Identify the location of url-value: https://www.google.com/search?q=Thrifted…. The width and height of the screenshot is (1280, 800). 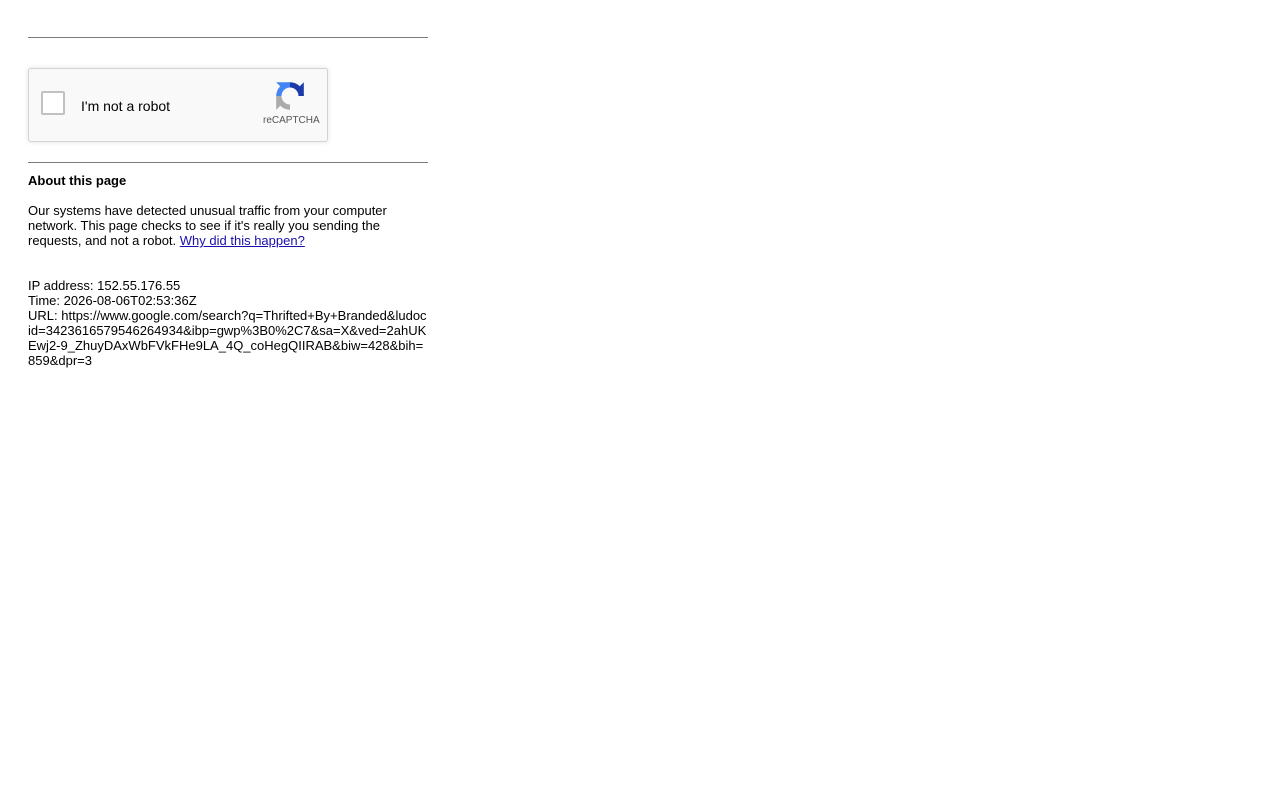
(227, 338).